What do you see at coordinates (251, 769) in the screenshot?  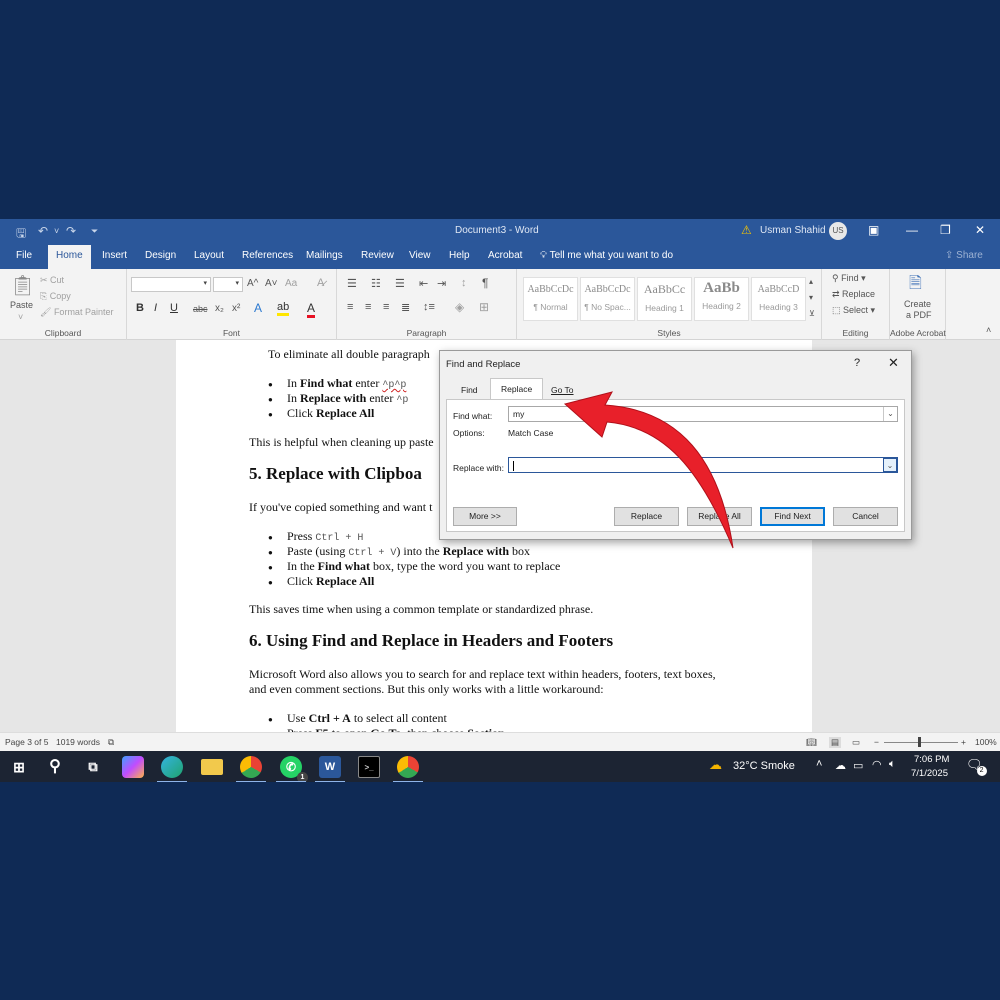 I see `chrome-icon` at bounding box center [251, 769].